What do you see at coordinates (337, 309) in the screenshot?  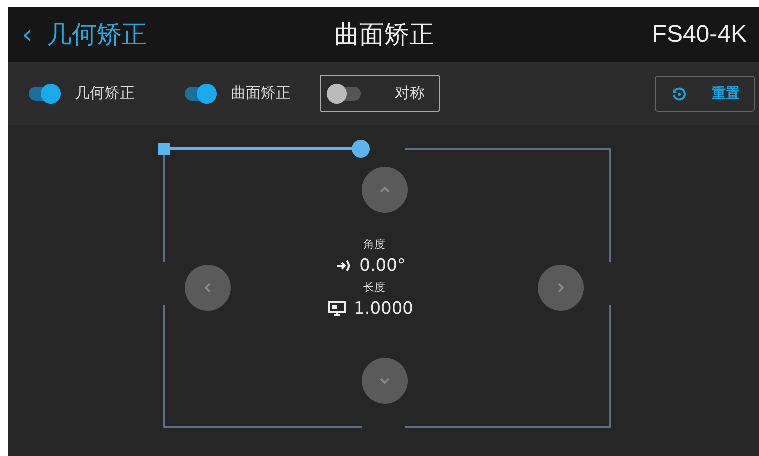 I see `monitor-icon` at bounding box center [337, 309].